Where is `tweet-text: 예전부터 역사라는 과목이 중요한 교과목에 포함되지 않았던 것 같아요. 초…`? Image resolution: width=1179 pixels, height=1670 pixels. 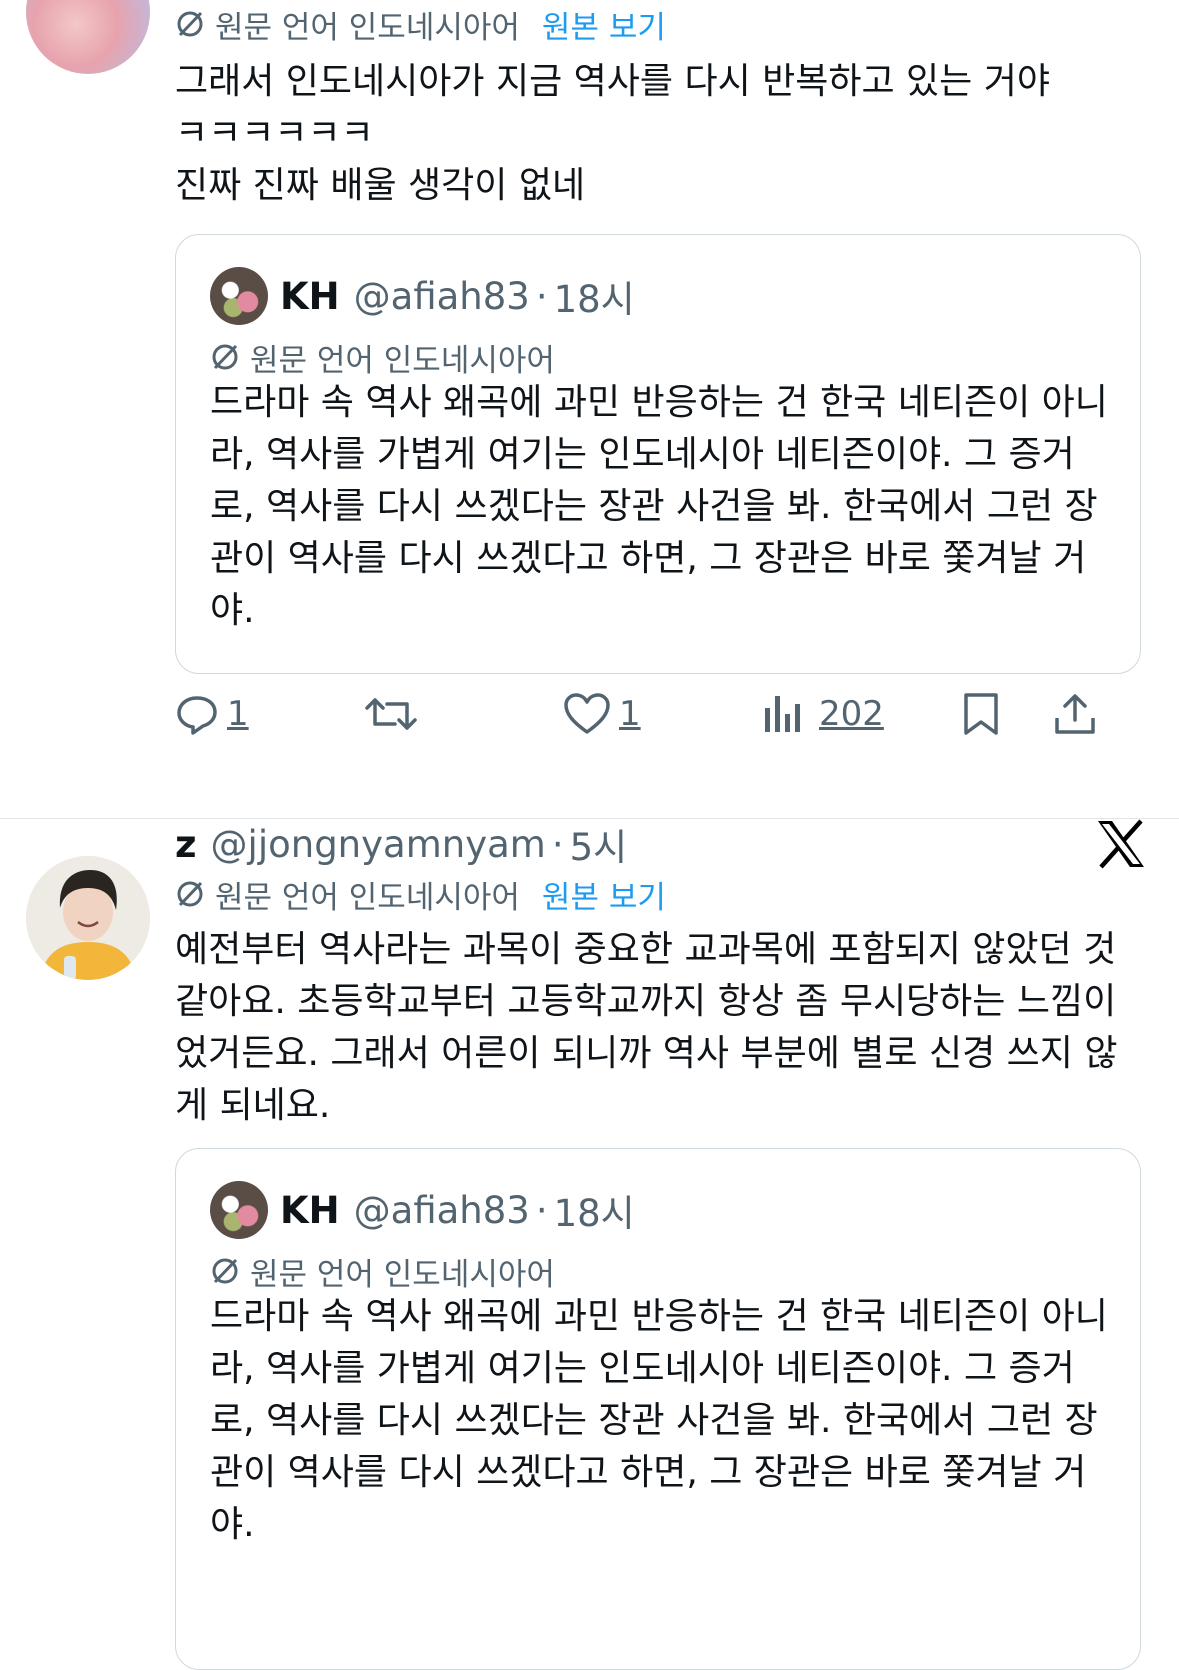
tweet-text: 예전부터 역사라는 과목이 중요한 교과목에 포함되지 않았던 것 같아요. 초… is located at coordinates (646, 1027).